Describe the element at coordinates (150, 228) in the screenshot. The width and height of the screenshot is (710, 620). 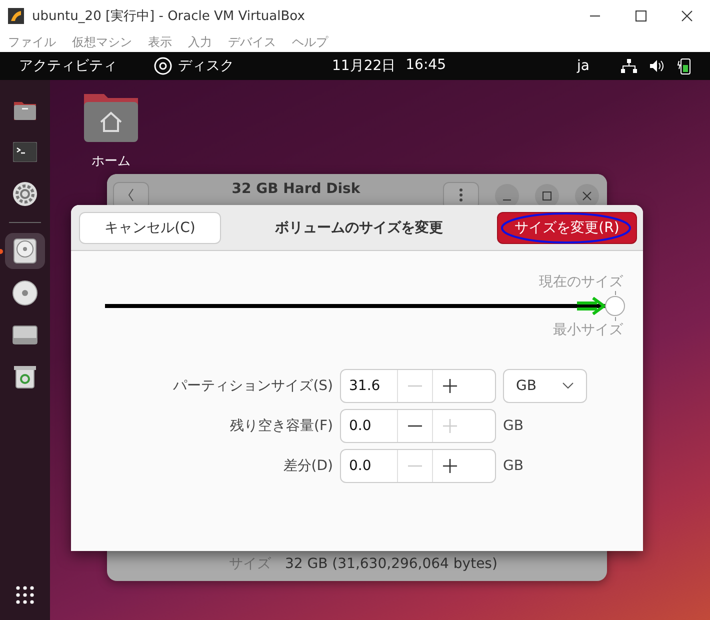
I see `cancel-button: キャンセル(C)` at that location.